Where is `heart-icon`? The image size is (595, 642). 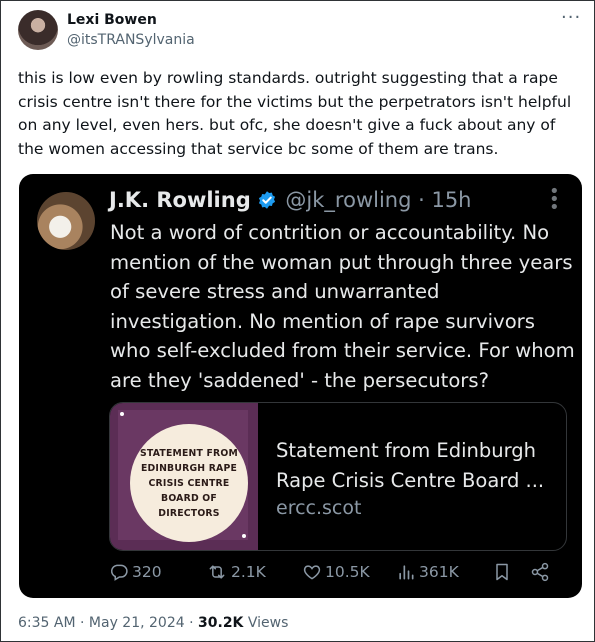 heart-icon is located at coordinates (312, 572).